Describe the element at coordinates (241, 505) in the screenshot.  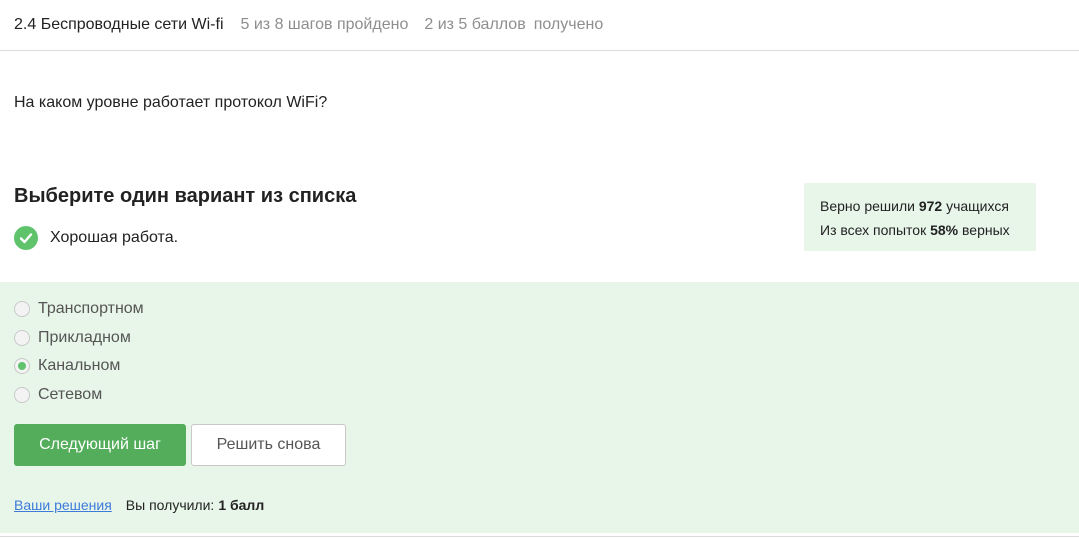
I see `received-value: 1 балл` at that location.